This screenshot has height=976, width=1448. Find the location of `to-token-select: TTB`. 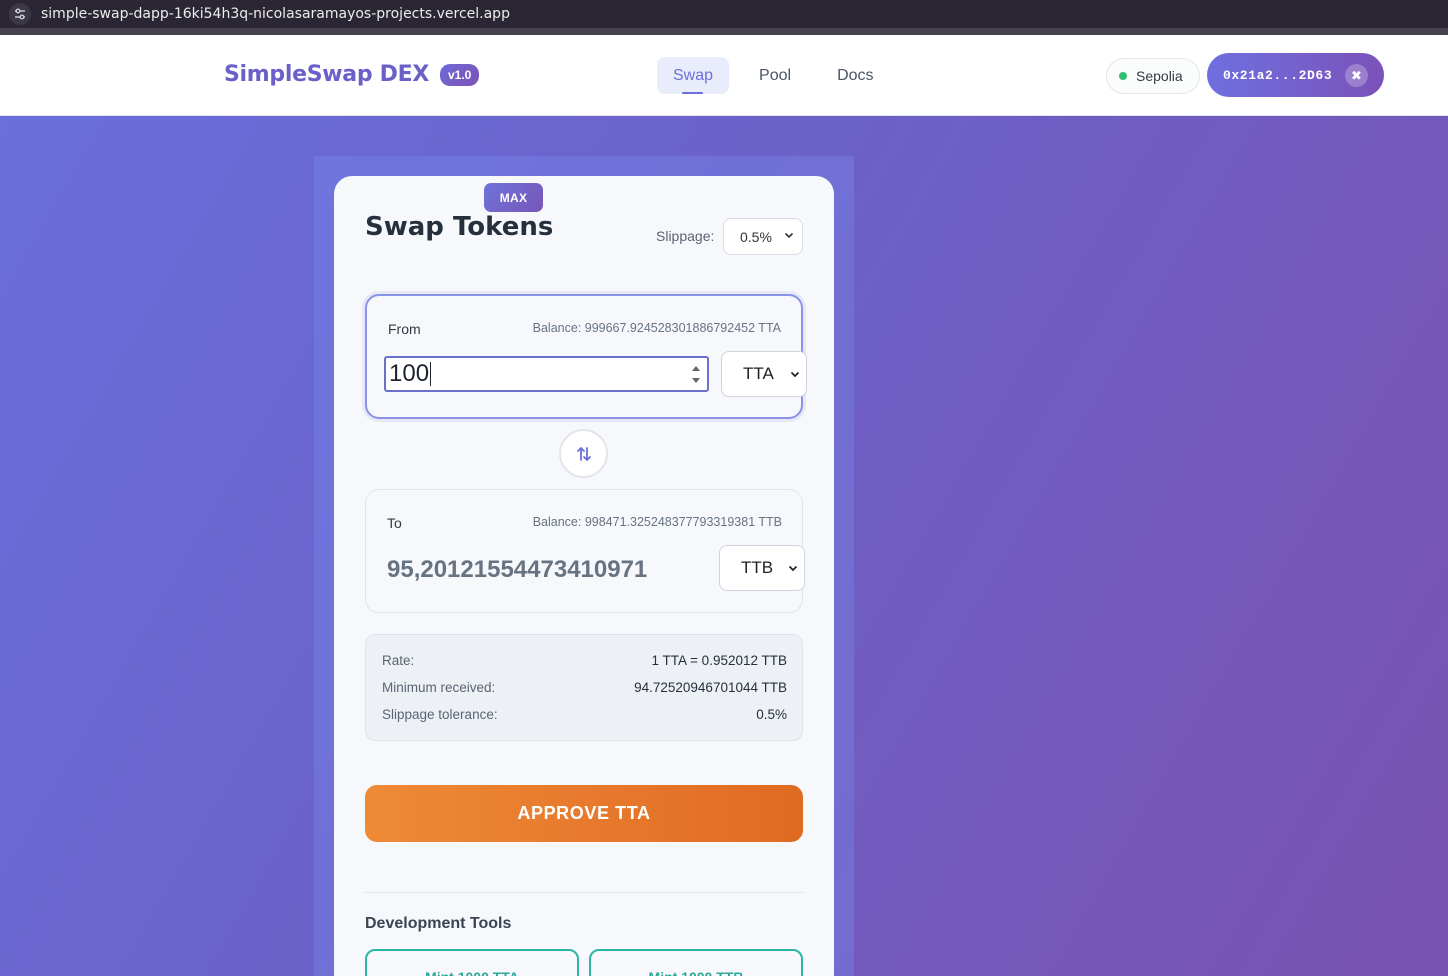

to-token-select: TTB is located at coordinates (762, 568).